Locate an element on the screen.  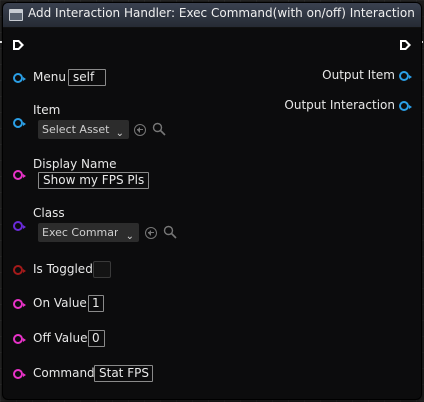
item-asset-dropdown: Select Asset ⌄ is located at coordinates (83, 129).